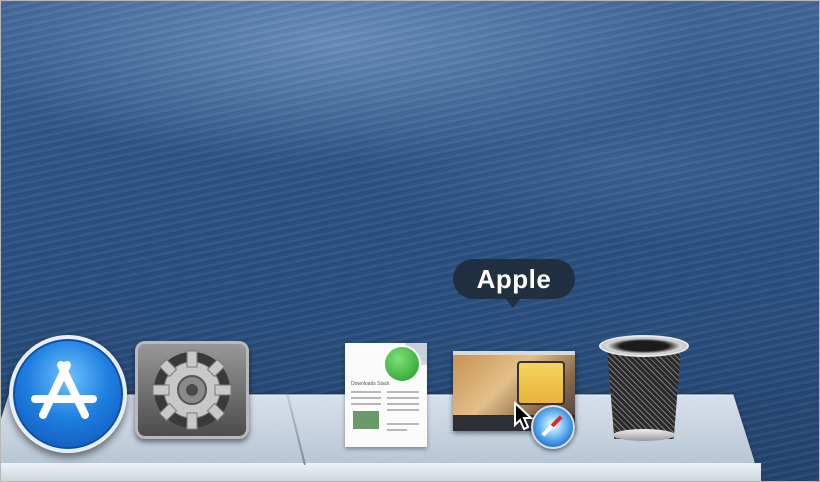 The height and width of the screenshot is (482, 820). I want to click on trash-rim, so click(644, 346).